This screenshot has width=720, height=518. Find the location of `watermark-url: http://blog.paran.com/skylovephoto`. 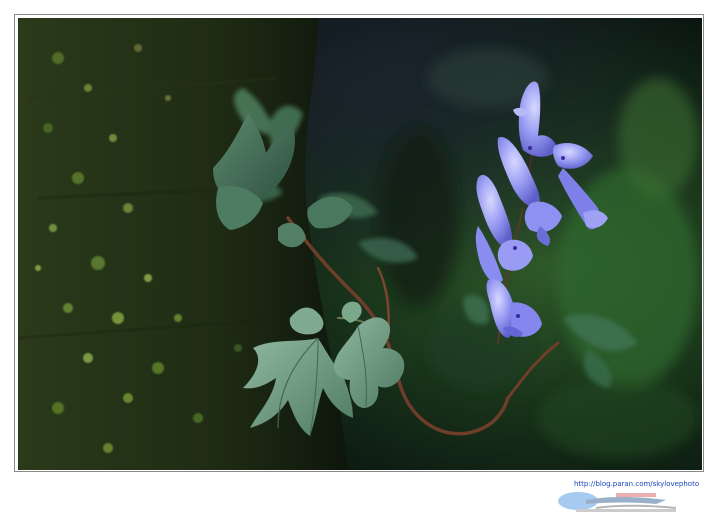

watermark-url: http://blog.paran.com/skylovephoto is located at coordinates (637, 484).